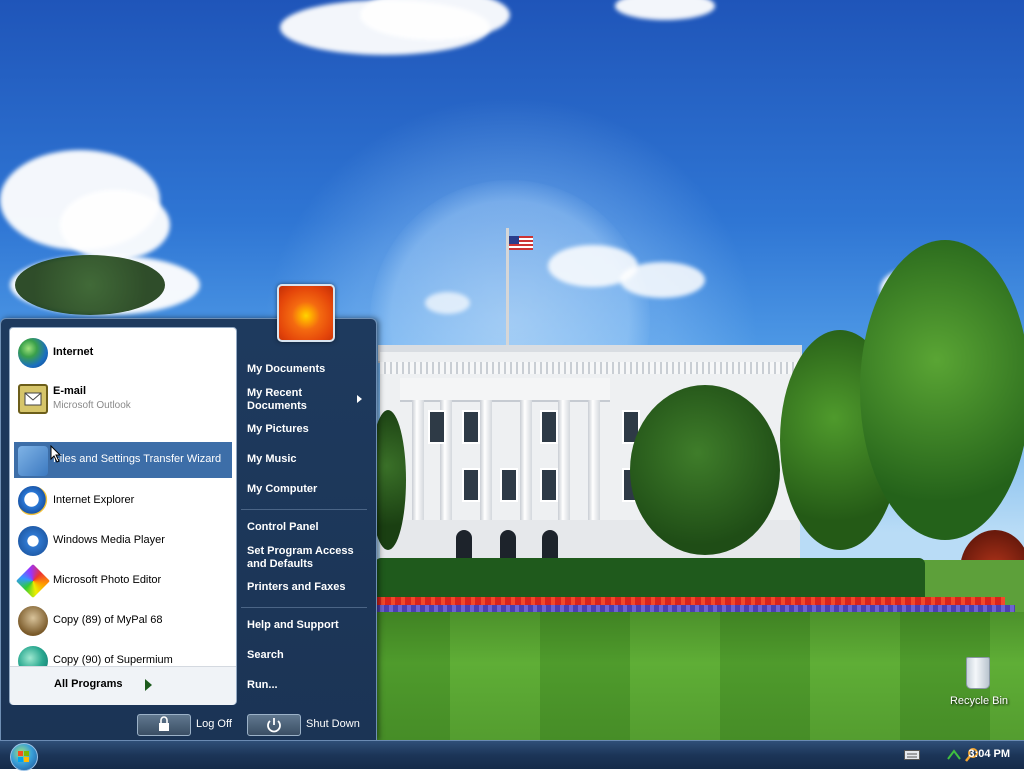 Image resolution: width=1024 pixels, height=773 pixels. Describe the element at coordinates (33, 399) in the screenshot. I see `outlook-icon` at that location.